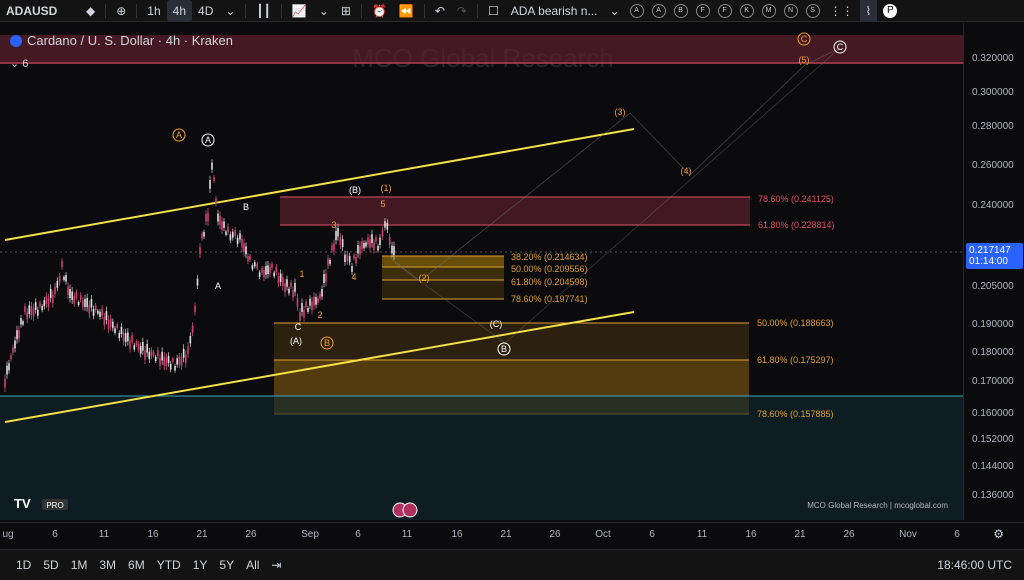 This screenshot has width=1024, height=580. What do you see at coordinates (23, 565) in the screenshot?
I see `range-button: 1D` at bounding box center [23, 565].